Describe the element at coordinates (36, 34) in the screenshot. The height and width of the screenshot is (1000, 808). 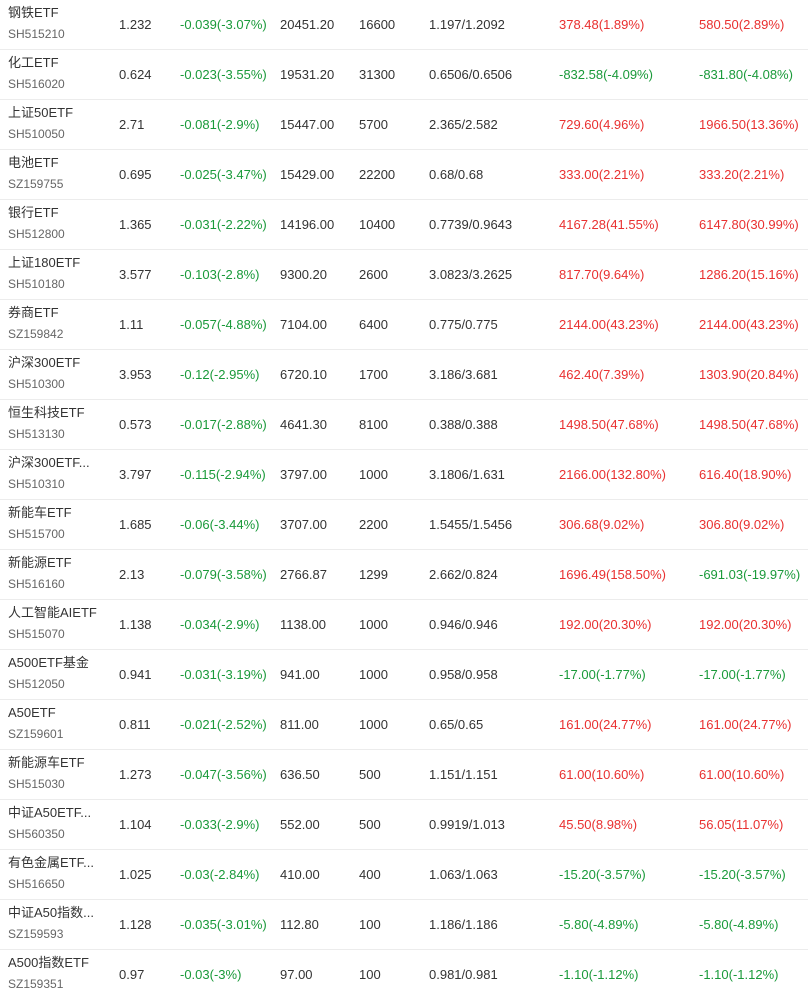
I see `security-code: SH515210` at that location.